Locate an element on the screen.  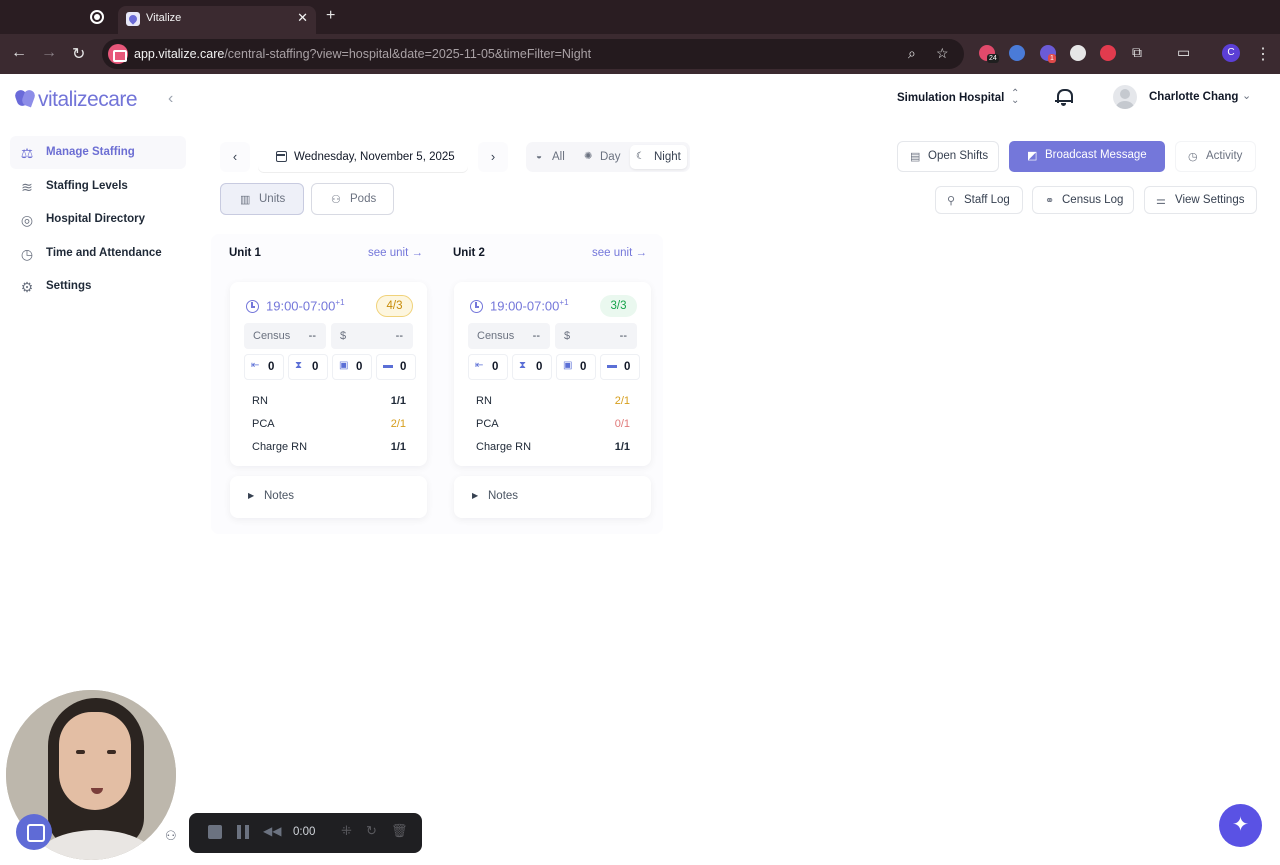
arrive-icon: ⇤ is located at coordinates (479, 365).